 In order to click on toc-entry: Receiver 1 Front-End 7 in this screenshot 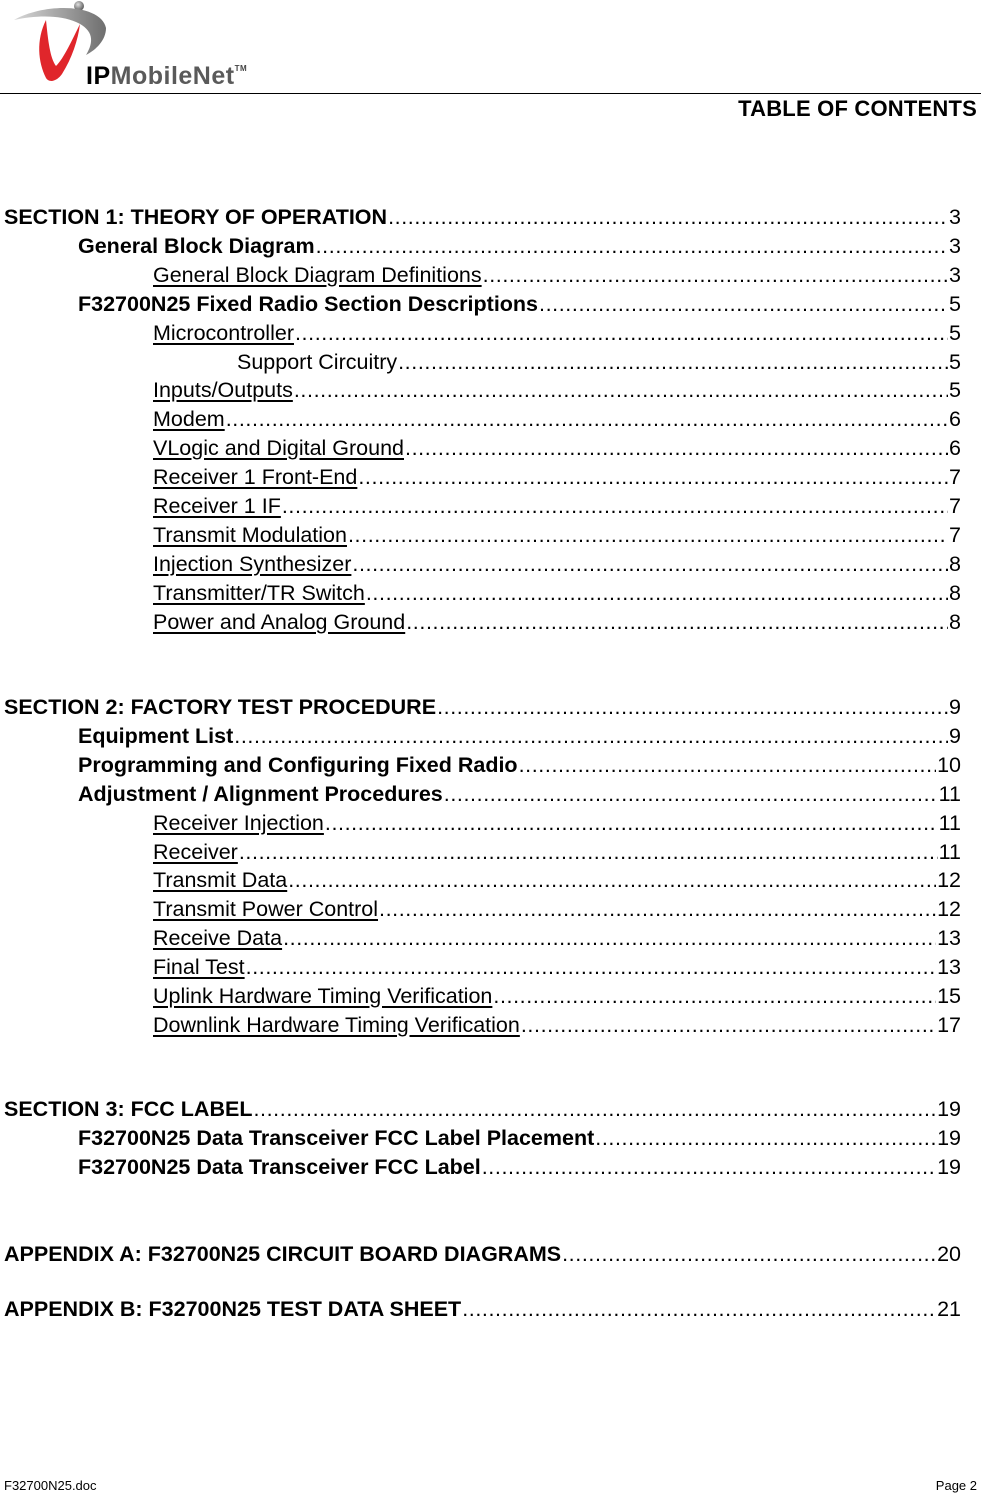, I will do `click(557, 477)`.